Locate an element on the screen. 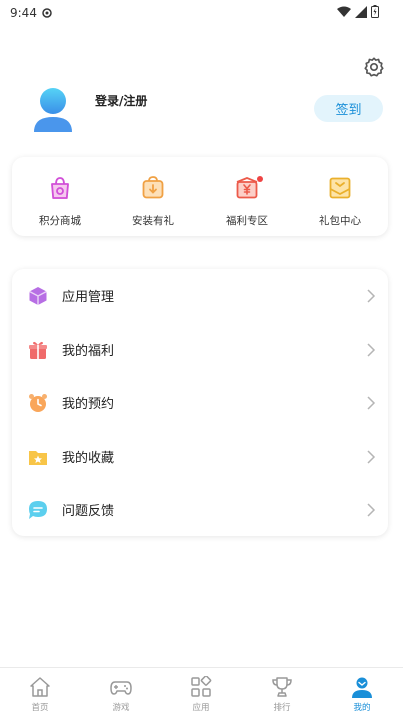 This screenshot has width=403, height=716. gamepad-icon is located at coordinates (121, 688).